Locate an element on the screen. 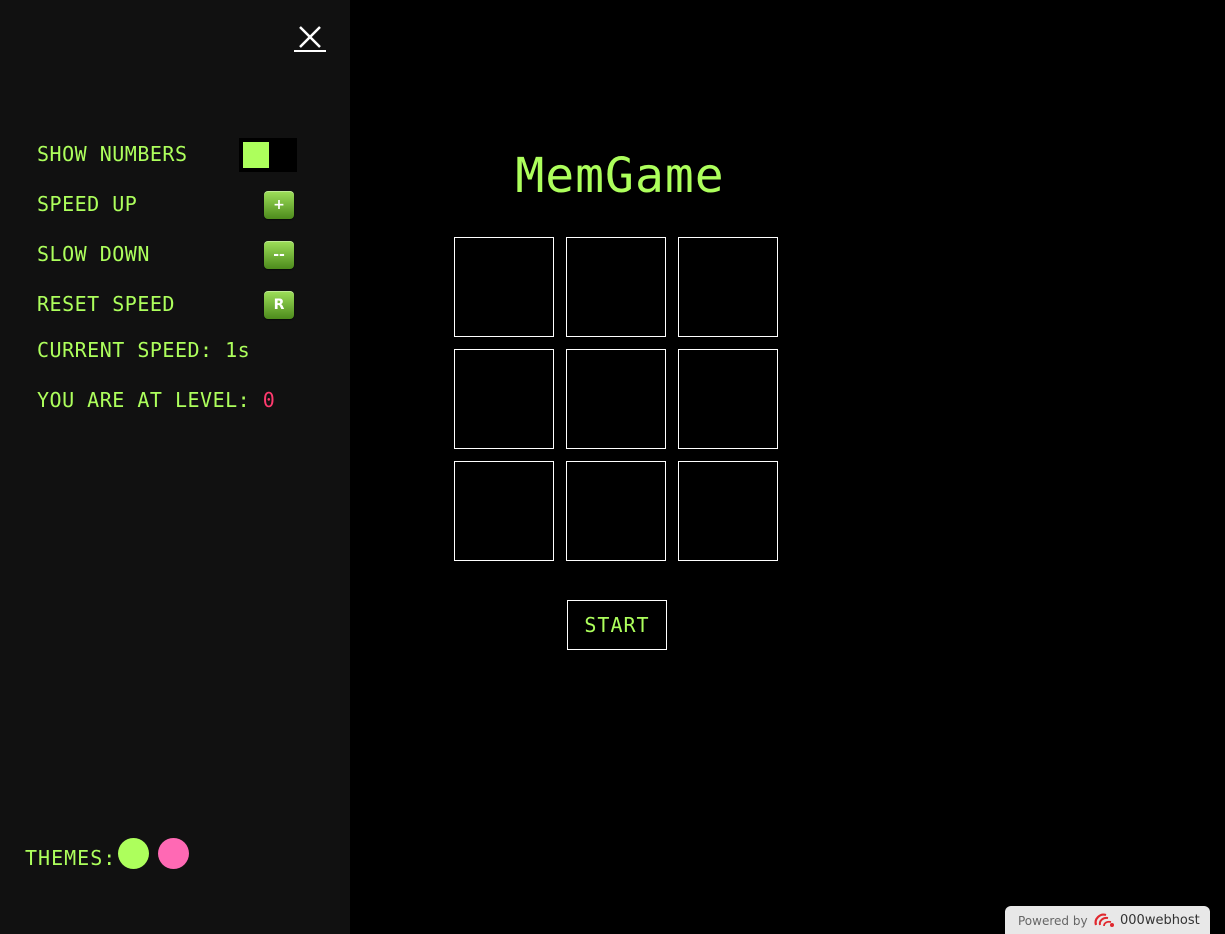 This screenshot has height=934, width=1225. memory-grid is located at coordinates (617, 400).